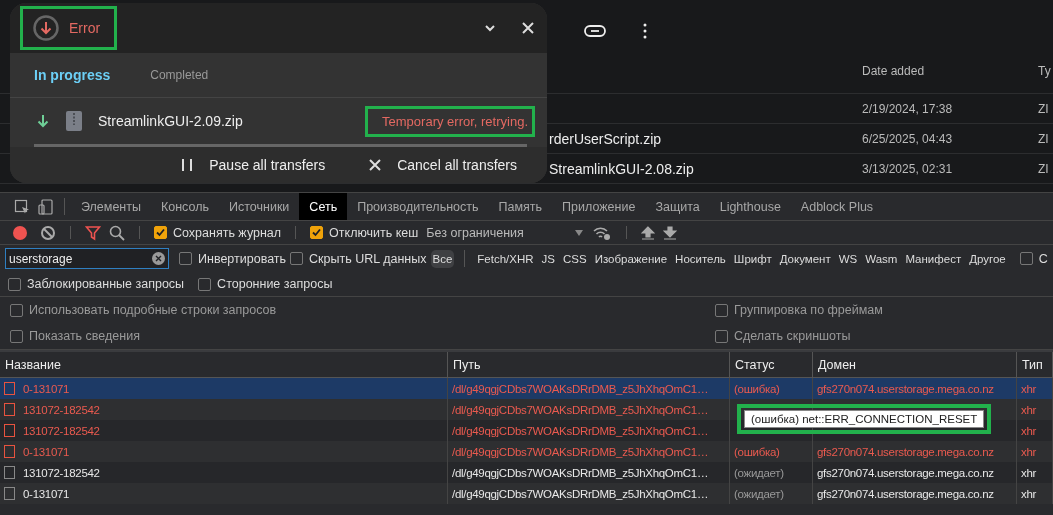  What do you see at coordinates (93, 232) in the screenshot?
I see `filter-icon` at bounding box center [93, 232].